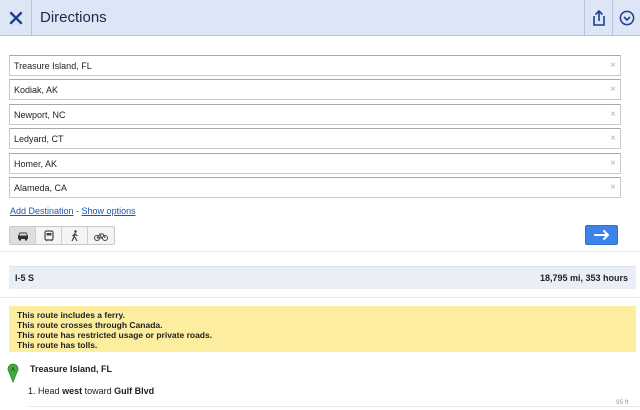 The image size is (640, 410). Describe the element at coordinates (25, 278) in the screenshot. I see `route-name: I-5 S` at that location.